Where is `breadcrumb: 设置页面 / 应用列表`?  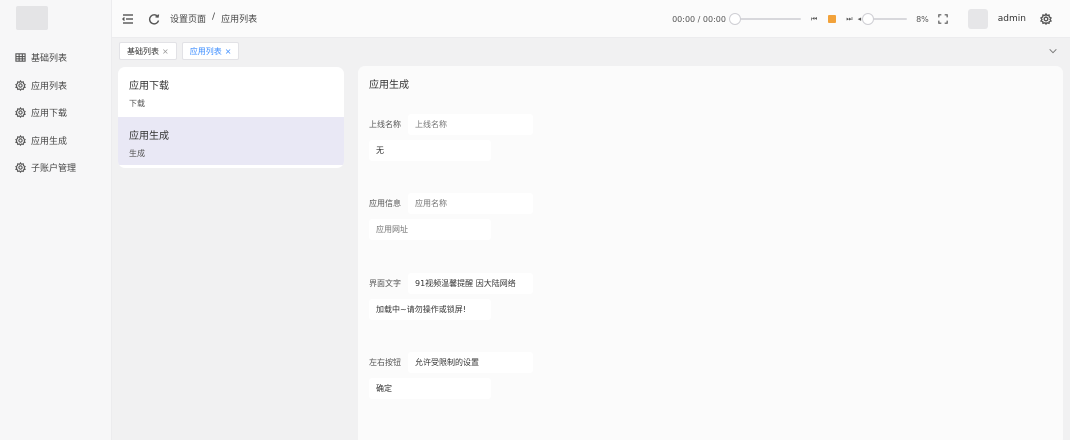 breadcrumb: 设置页面 / 应用列表 is located at coordinates (213, 18).